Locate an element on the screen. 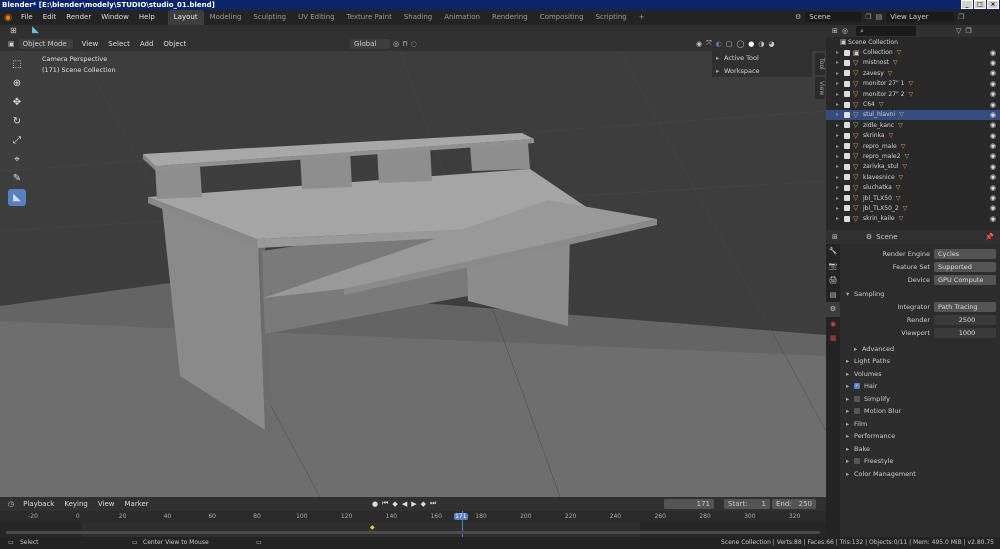  timeline-menu-view: View is located at coordinates (106, 504).